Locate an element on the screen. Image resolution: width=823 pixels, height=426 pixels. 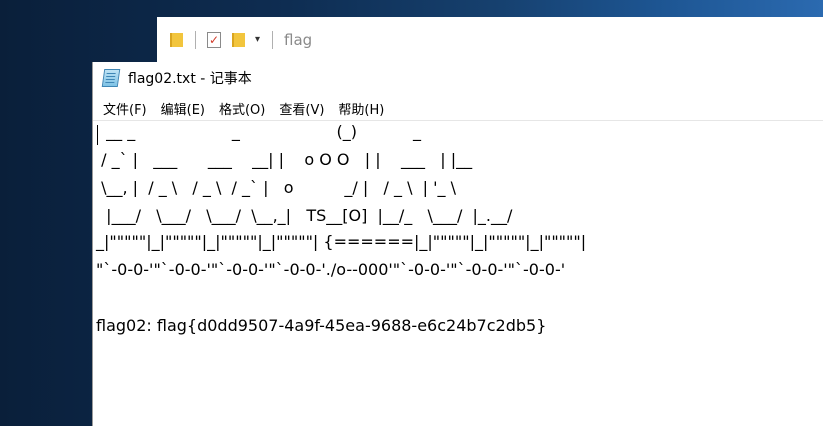
dropdown-arrow-icon: ▾ is located at coordinates (257, 39).